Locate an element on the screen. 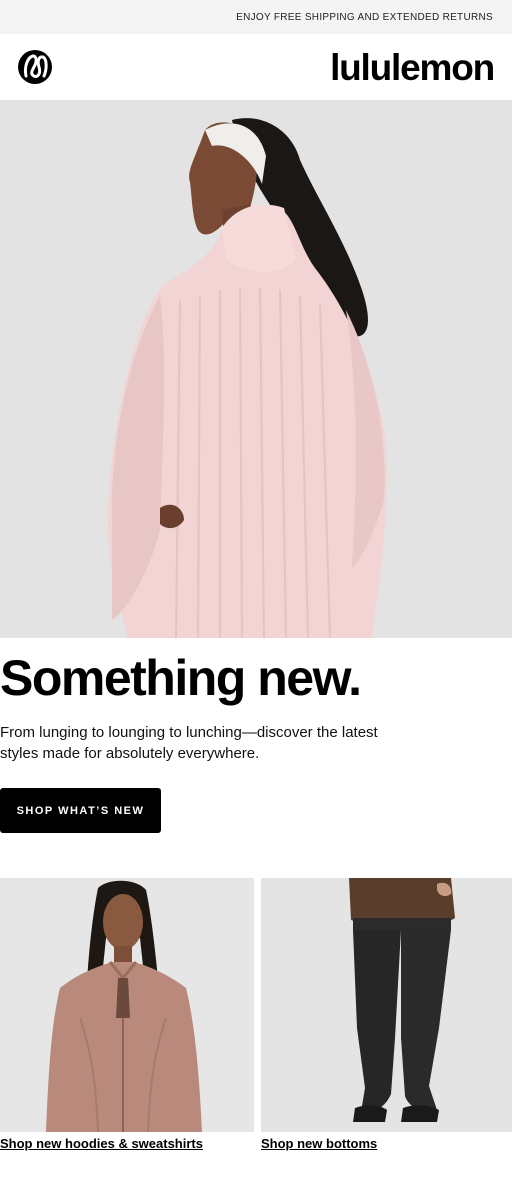 This screenshot has width=512, height=1184. shop-hoodies-link: Shop new hoodies & sweatshirts is located at coordinates (101, 1143).